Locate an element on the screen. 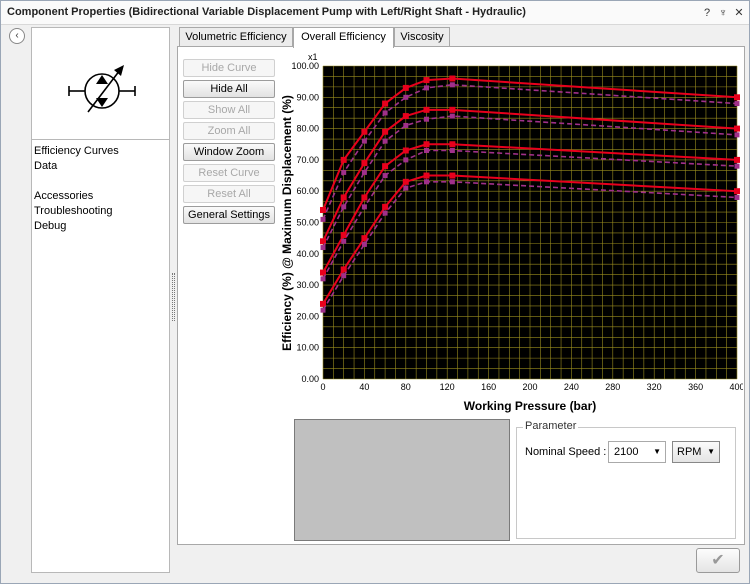 The image size is (750, 584). reset-curve-button: Reset Curve is located at coordinates (229, 173).